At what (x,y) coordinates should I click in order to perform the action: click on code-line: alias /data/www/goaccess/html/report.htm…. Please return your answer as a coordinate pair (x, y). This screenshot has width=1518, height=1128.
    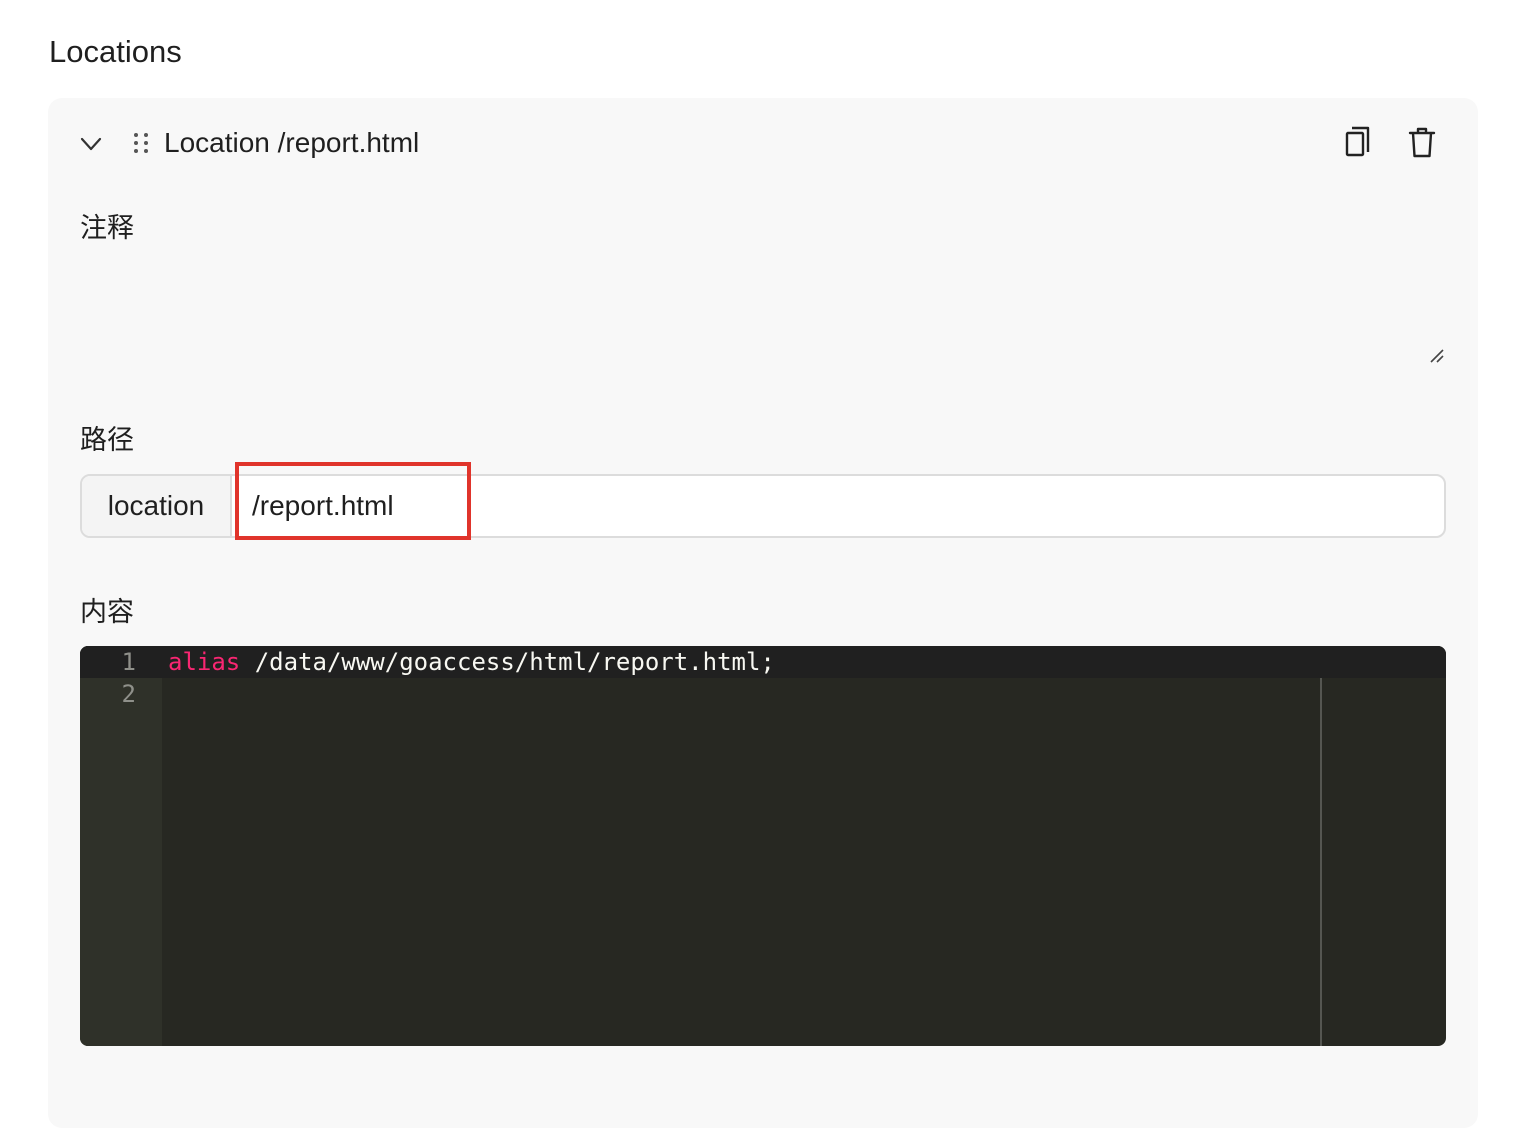
    Looking at the image, I should click on (471, 662).